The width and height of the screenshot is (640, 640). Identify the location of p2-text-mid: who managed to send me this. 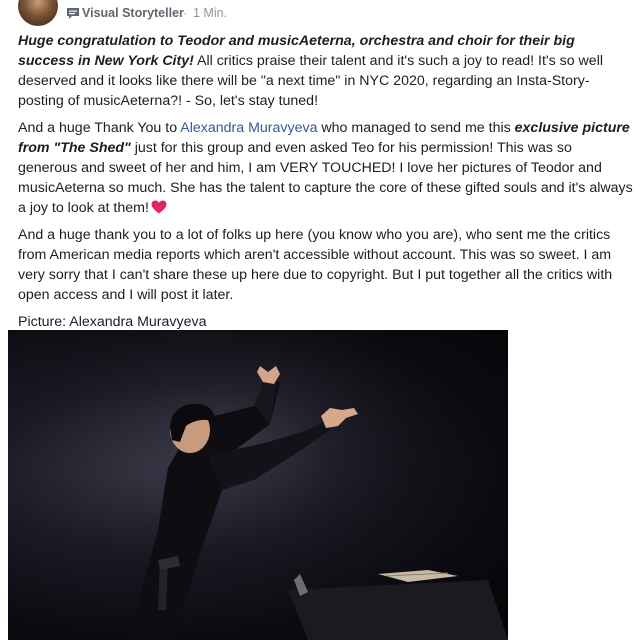
(416, 128).